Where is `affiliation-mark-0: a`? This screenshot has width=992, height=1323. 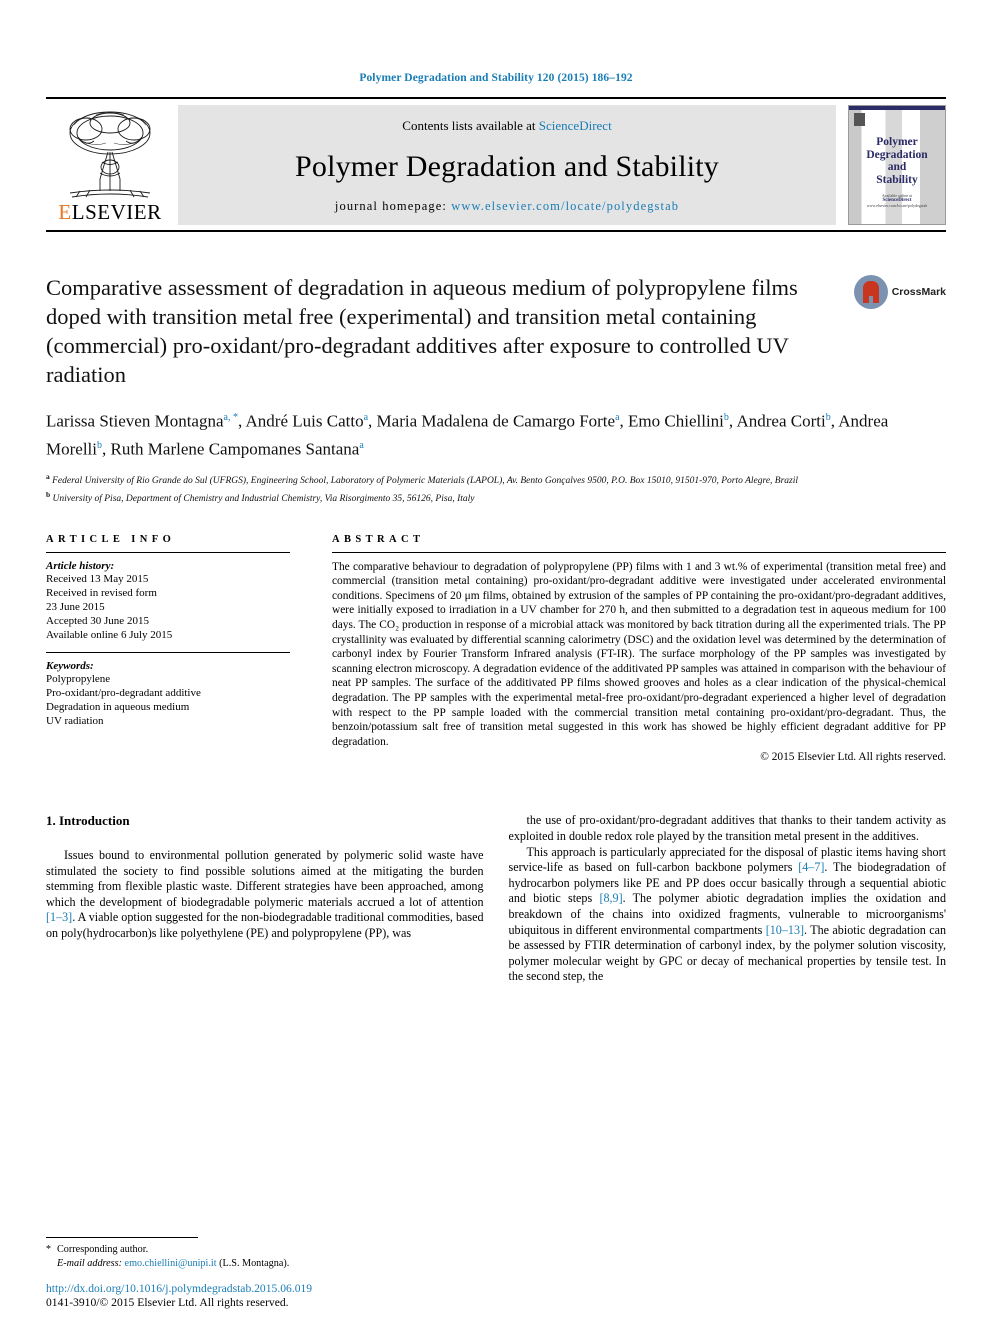 affiliation-mark-0: a is located at coordinates (48, 477).